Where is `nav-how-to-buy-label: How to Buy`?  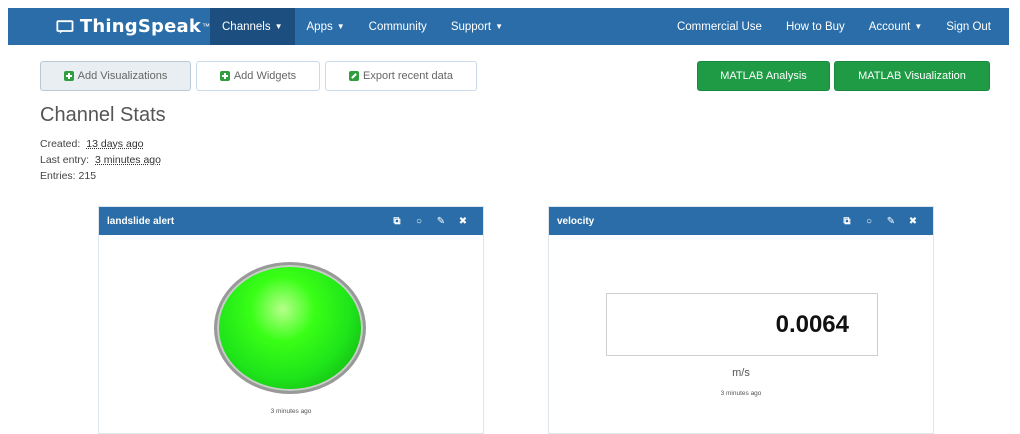
nav-how-to-buy-label: How to Buy is located at coordinates (815, 26).